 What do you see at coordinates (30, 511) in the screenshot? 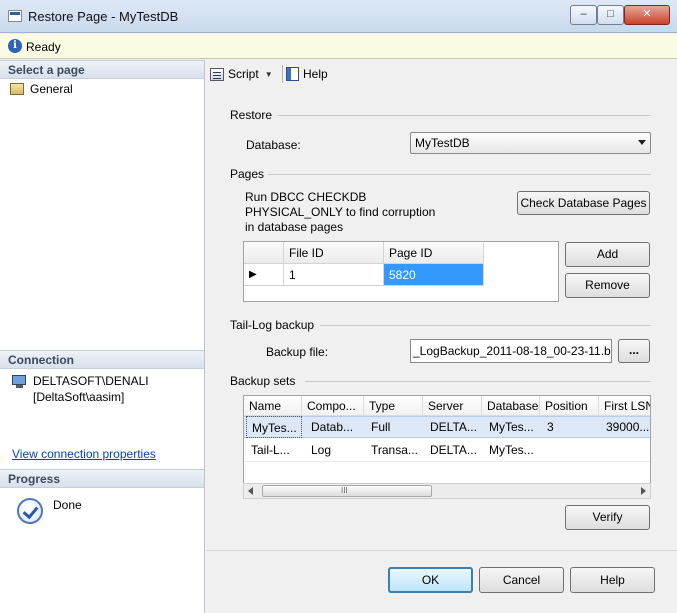
I see `done-check-icon` at bounding box center [30, 511].